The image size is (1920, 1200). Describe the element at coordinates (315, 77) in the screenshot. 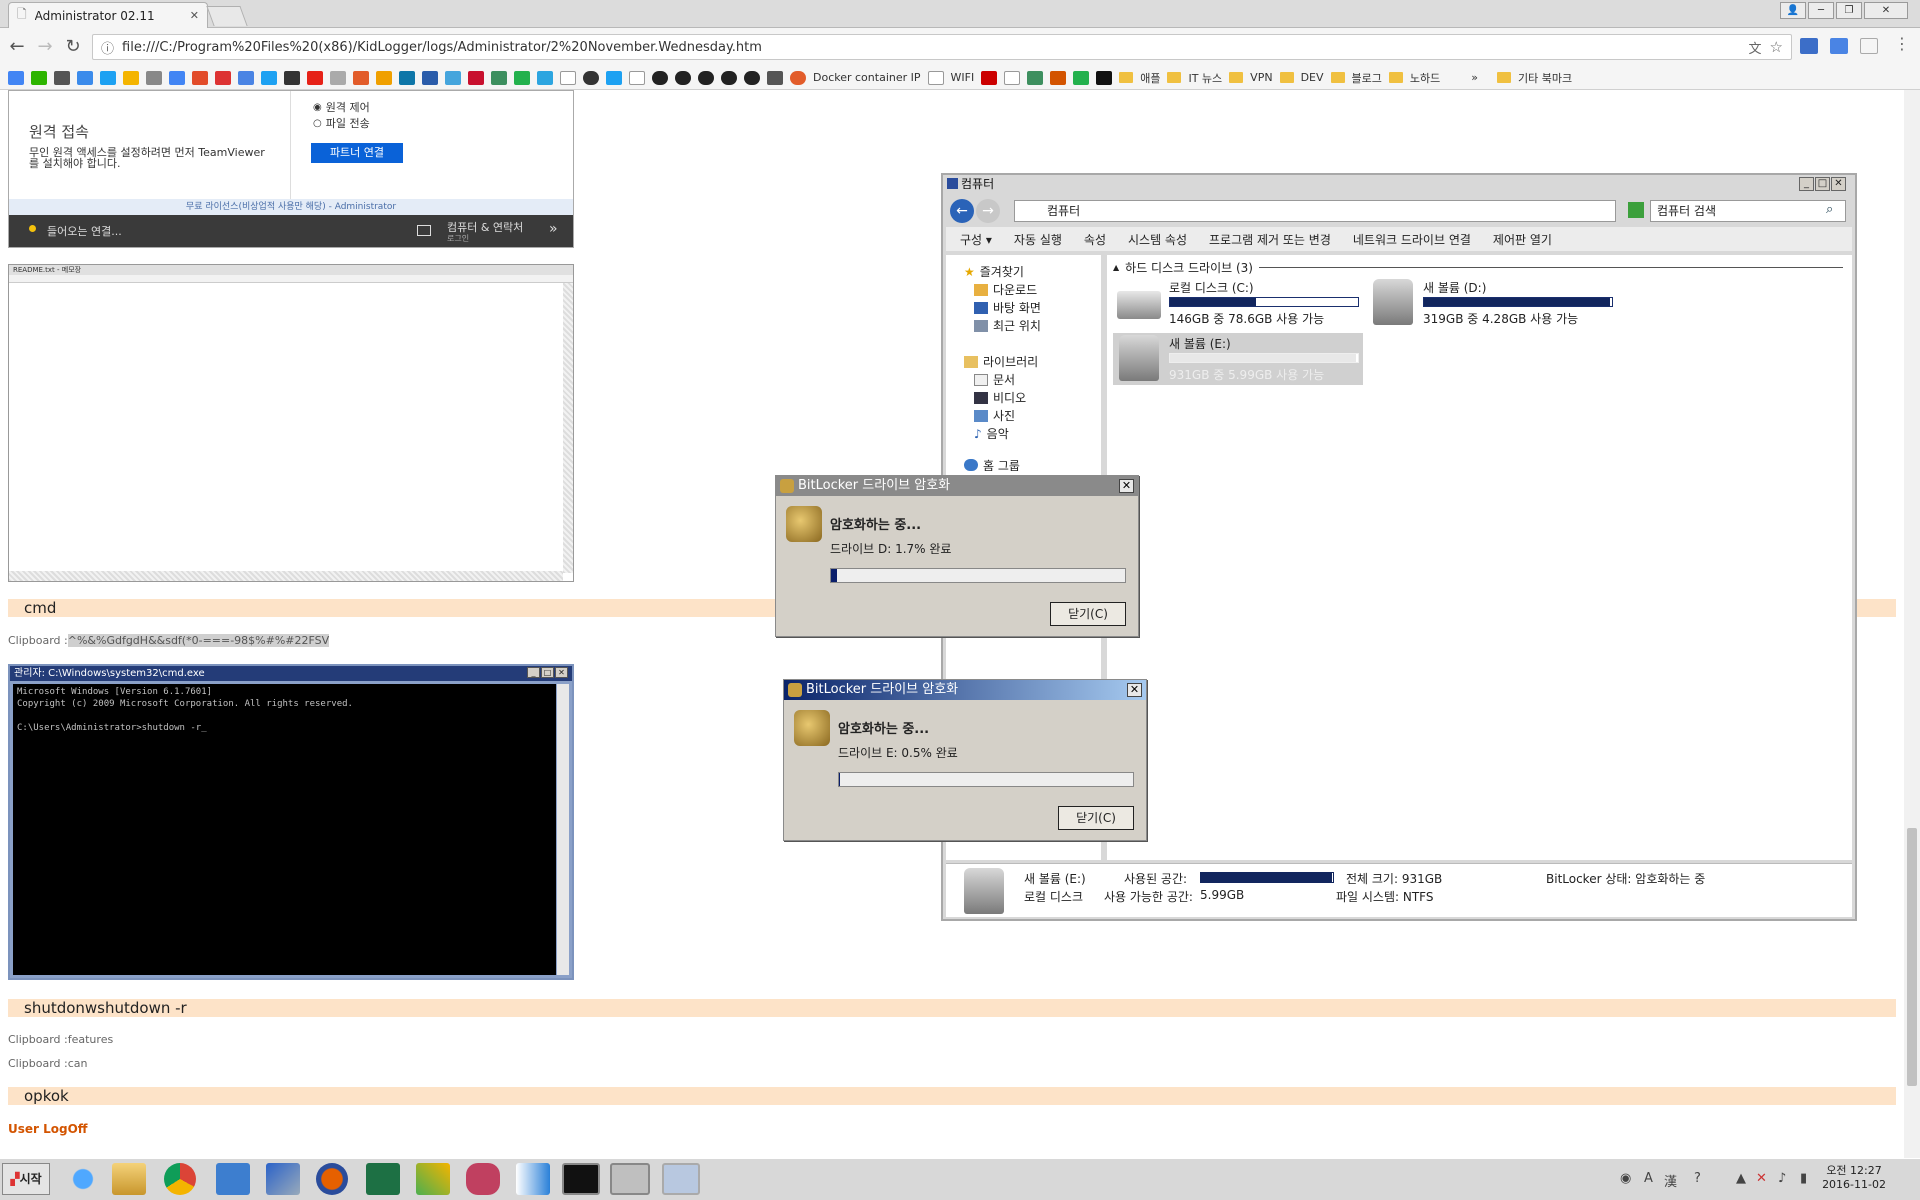

I see `youtube-bookmark-icon` at that location.